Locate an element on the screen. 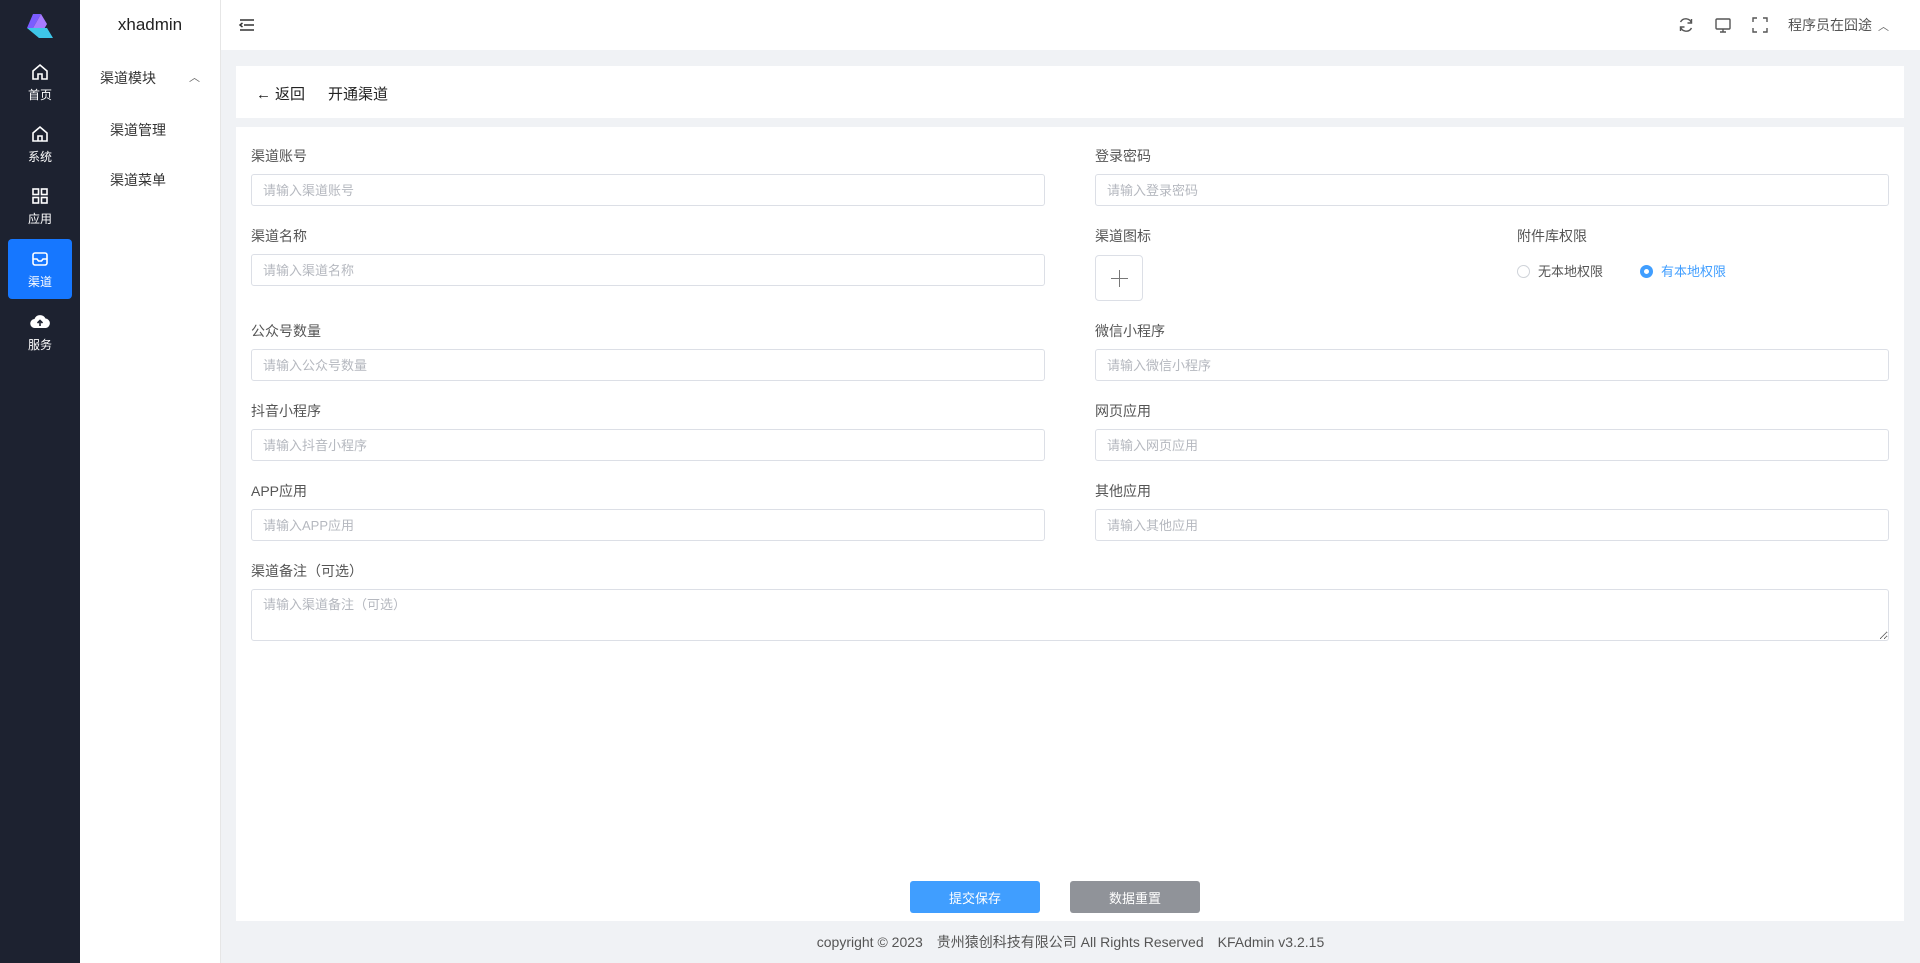 Image resolution: width=1920 pixels, height=963 pixels. submit-button: 提交保存 is located at coordinates (975, 897).